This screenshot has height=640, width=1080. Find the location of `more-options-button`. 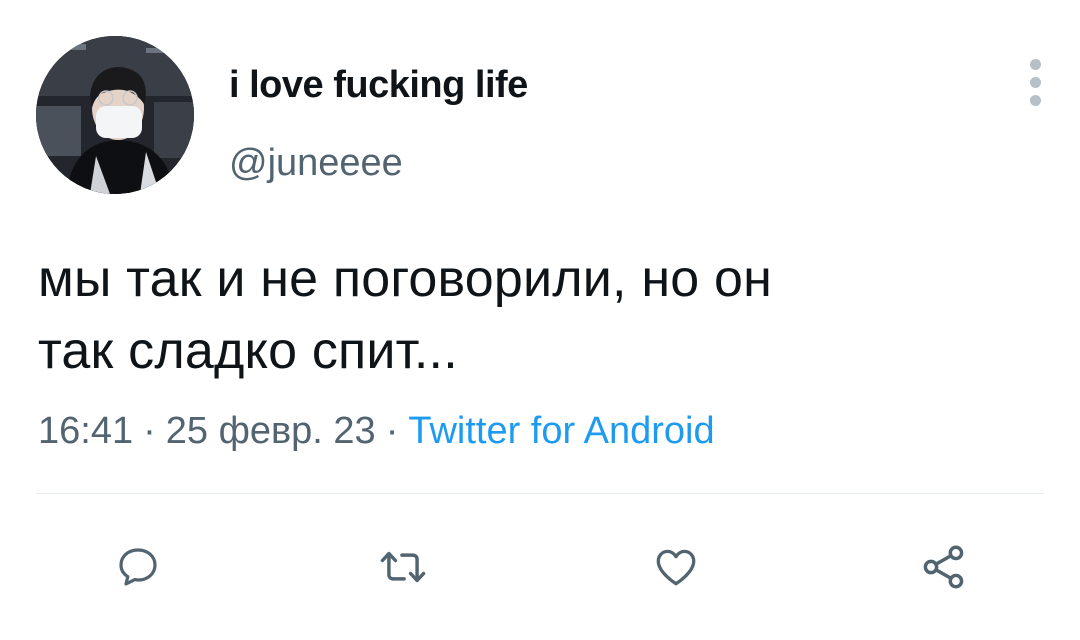

more-options-button is located at coordinates (1036, 82).